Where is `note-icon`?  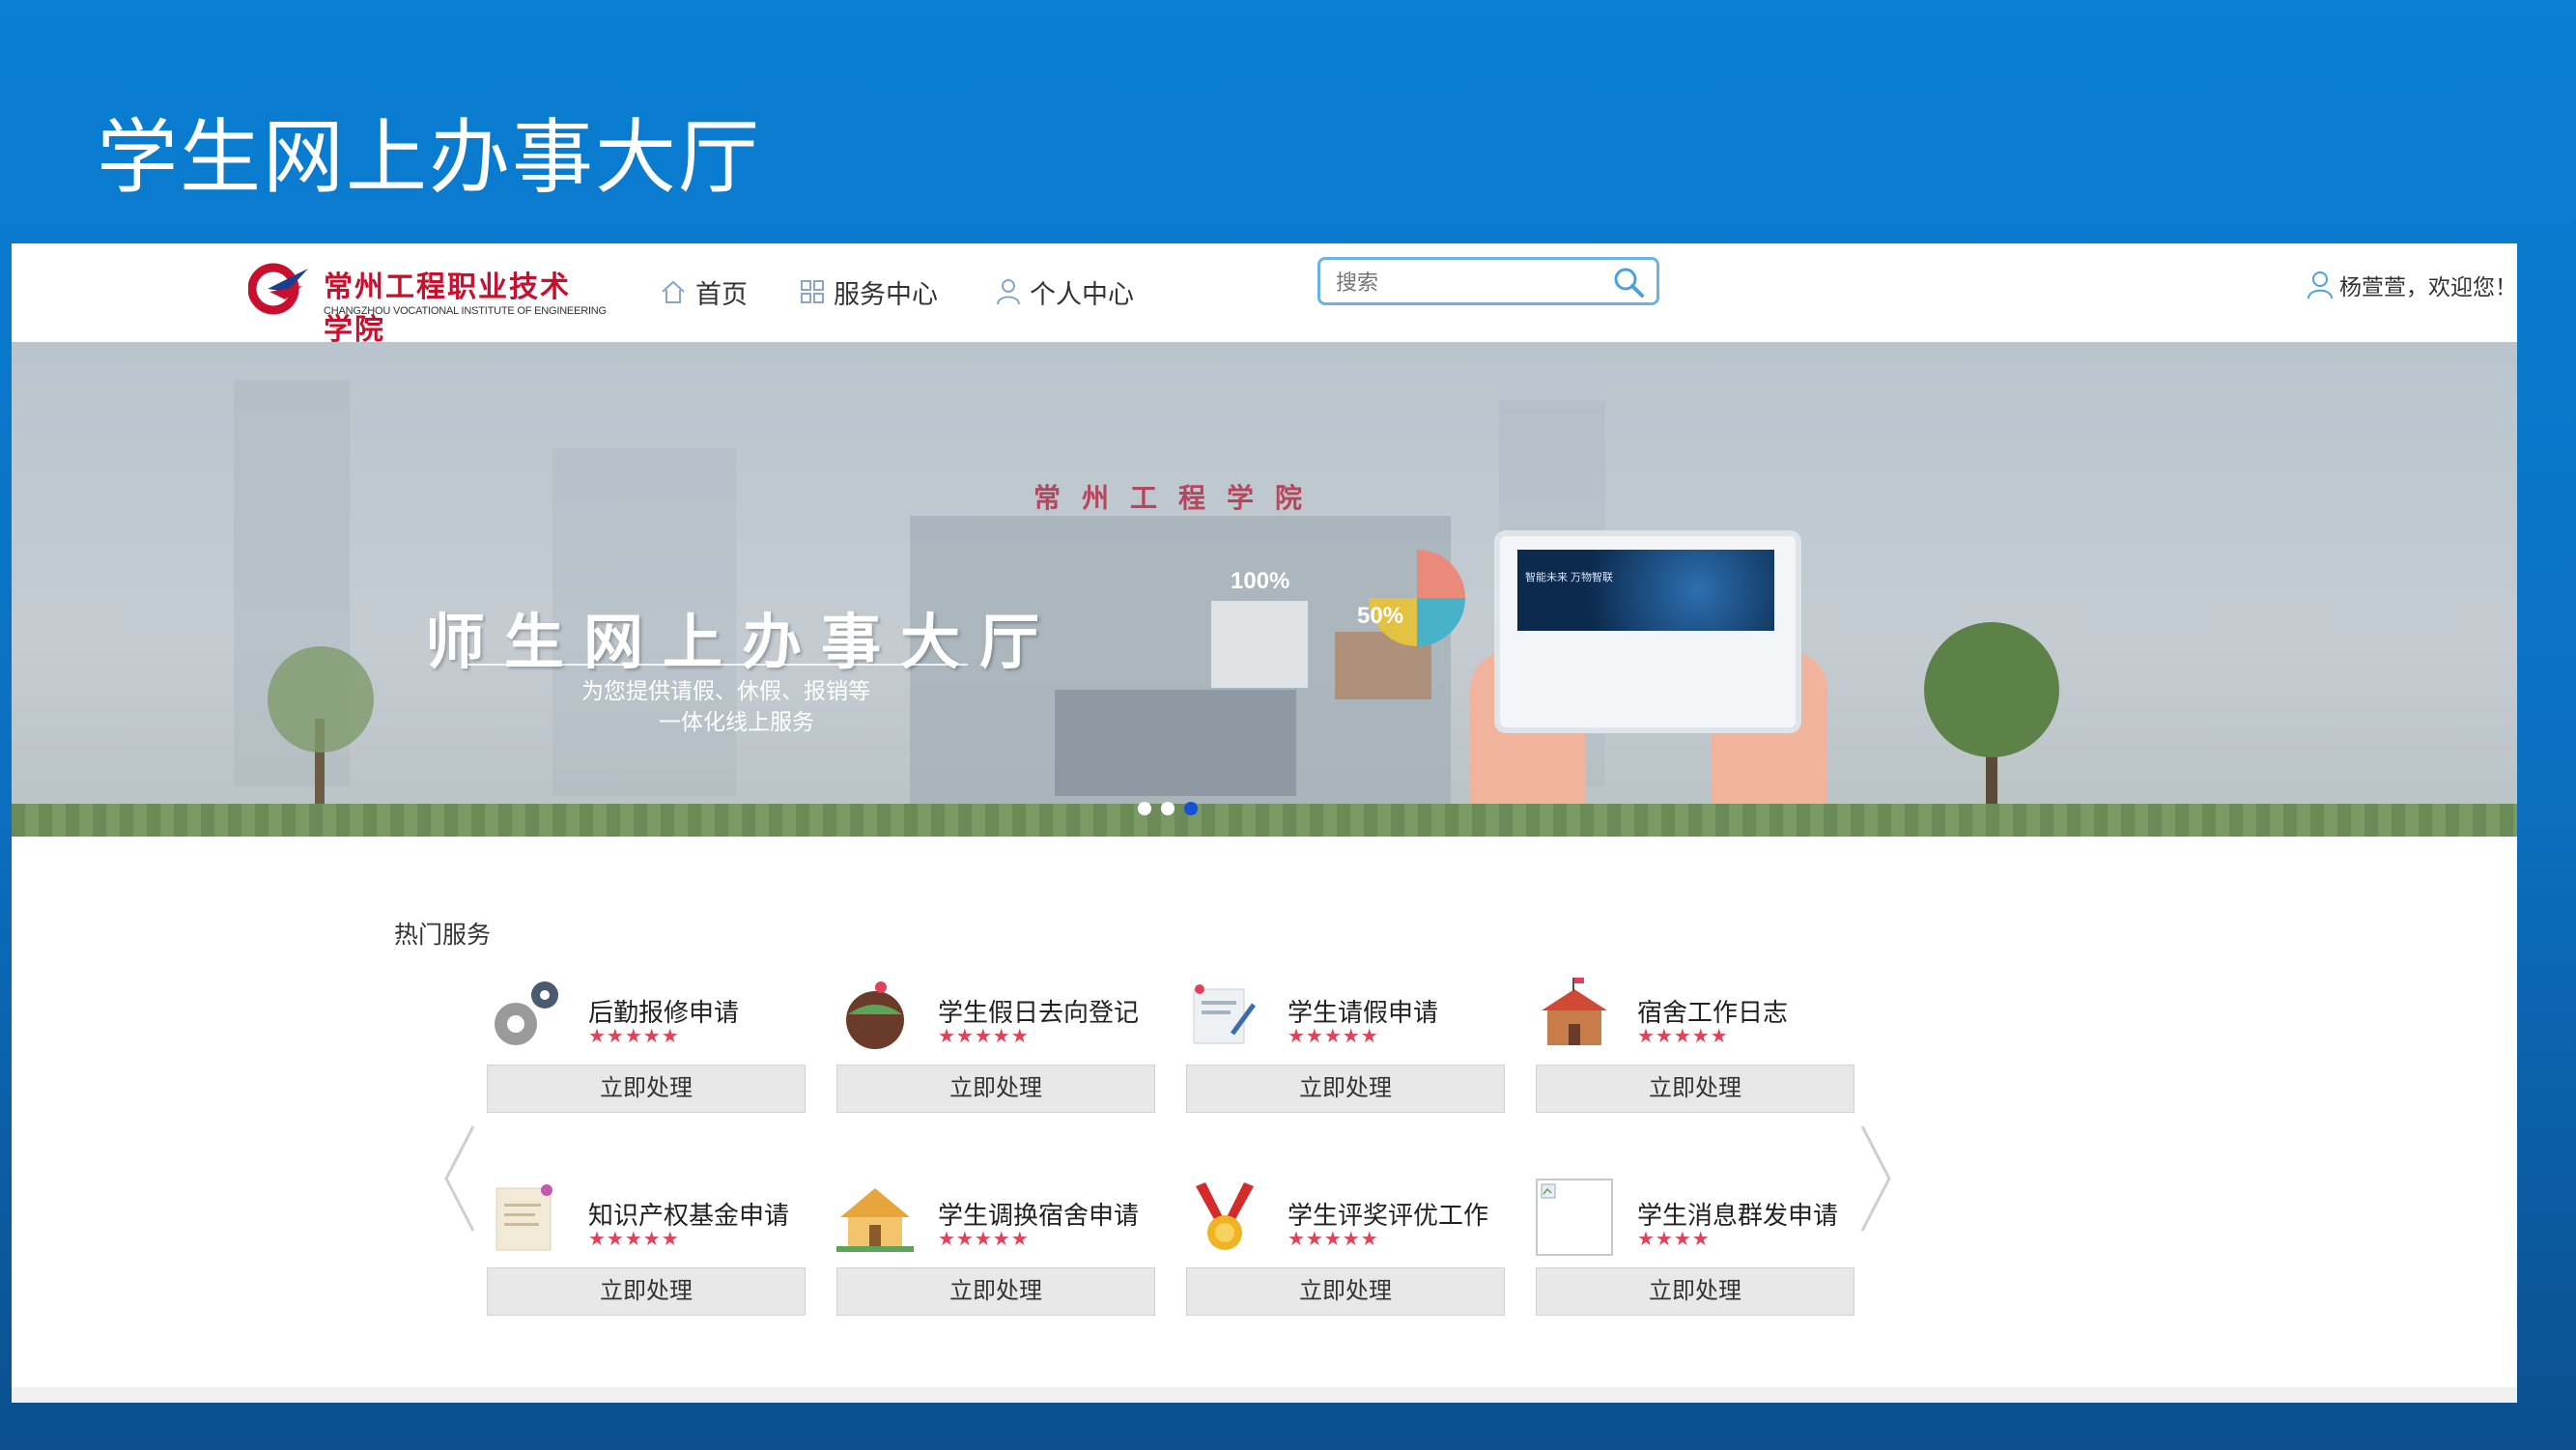 note-icon is located at coordinates (523, 1218).